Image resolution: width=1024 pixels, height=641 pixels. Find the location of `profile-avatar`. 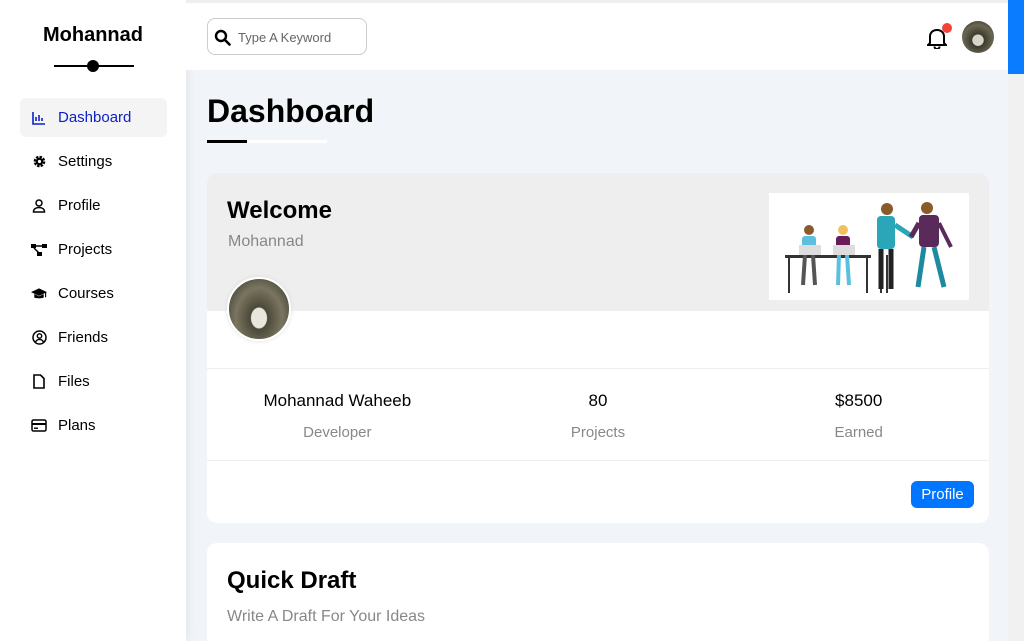

profile-avatar is located at coordinates (259, 309).